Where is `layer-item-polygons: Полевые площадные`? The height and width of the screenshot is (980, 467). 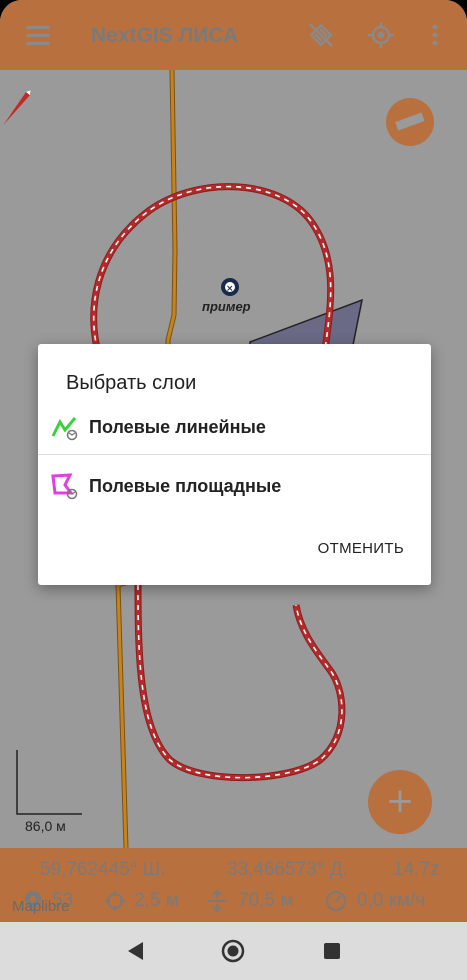
layer-item-polygons: Полевые площадные is located at coordinates (234, 486).